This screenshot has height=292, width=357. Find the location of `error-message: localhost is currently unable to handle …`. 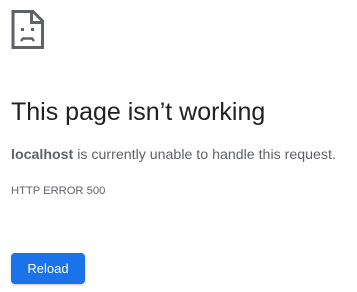

error-message: localhost is currently unable to handle … is located at coordinates (173, 155).